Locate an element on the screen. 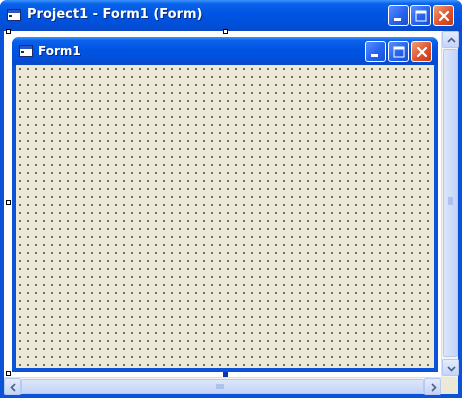  resize-handle-top-middle is located at coordinates (225, 31).